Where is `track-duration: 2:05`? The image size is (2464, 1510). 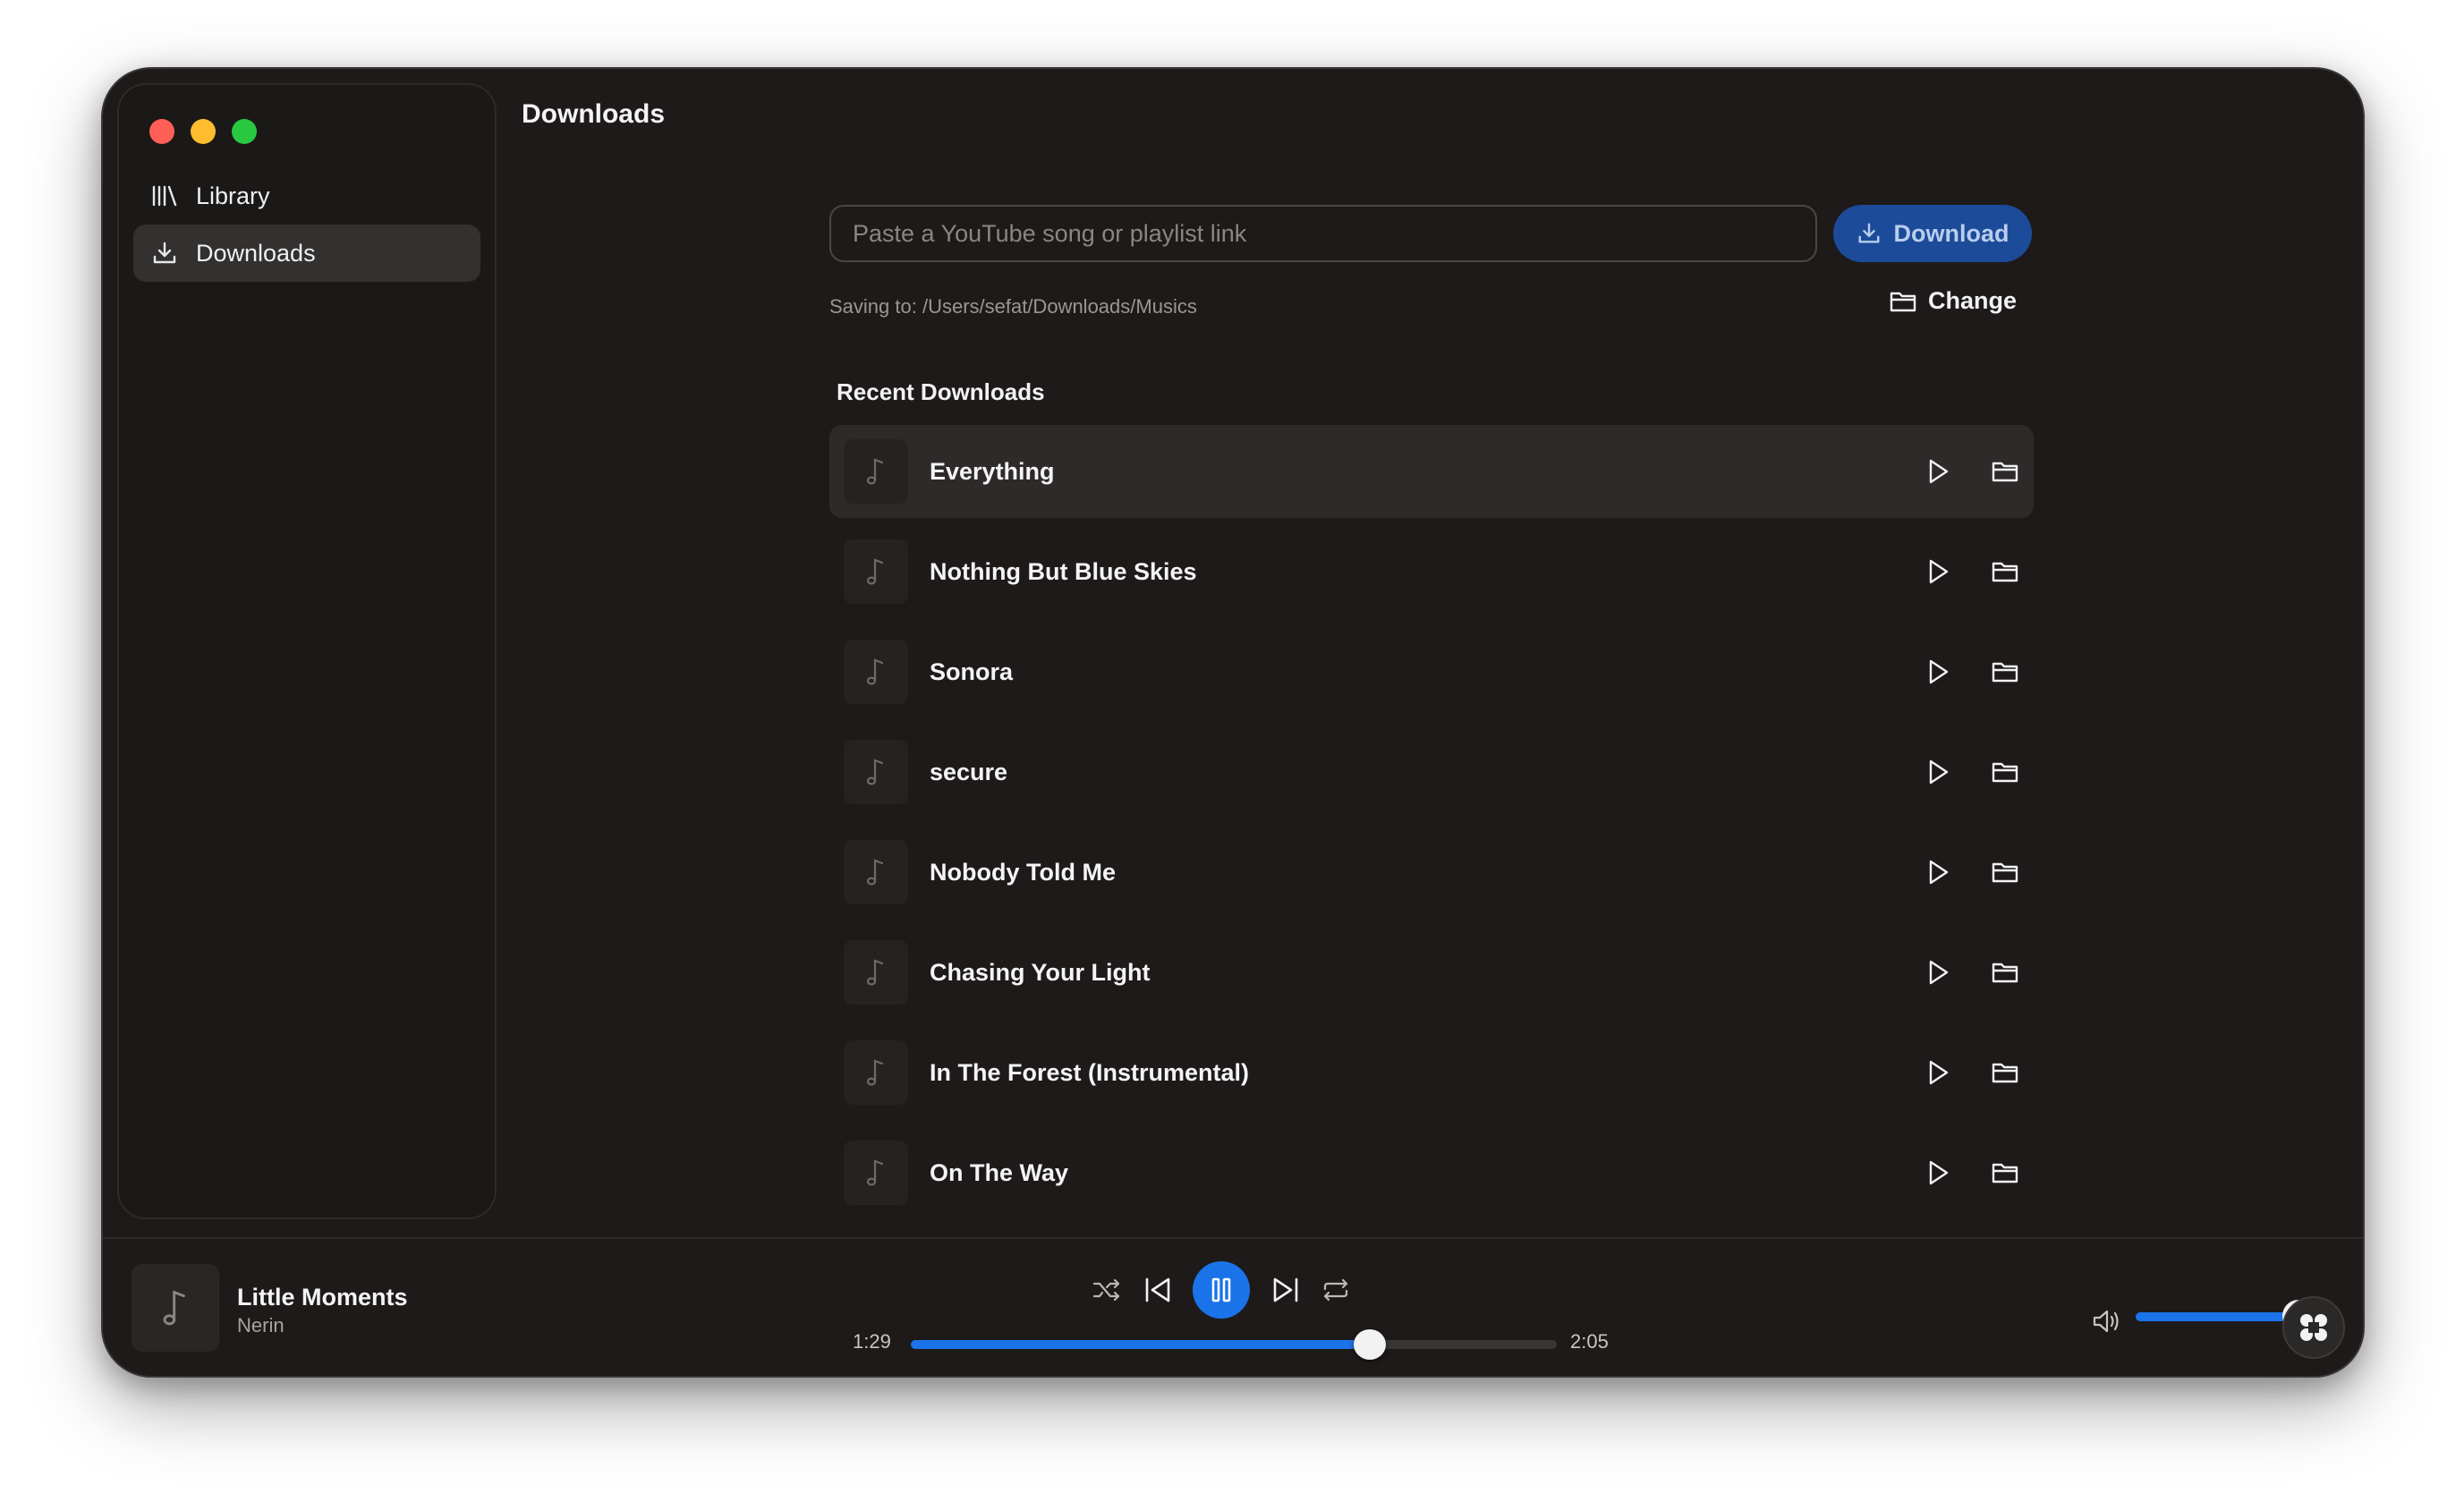
track-duration: 2:05 is located at coordinates (1589, 1341).